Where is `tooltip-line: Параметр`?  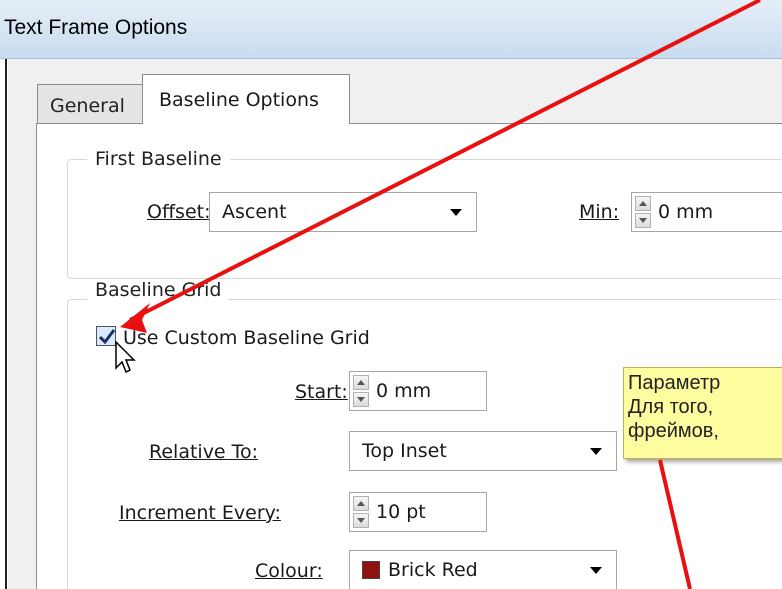
tooltip-line: Параметр is located at coordinates (674, 383).